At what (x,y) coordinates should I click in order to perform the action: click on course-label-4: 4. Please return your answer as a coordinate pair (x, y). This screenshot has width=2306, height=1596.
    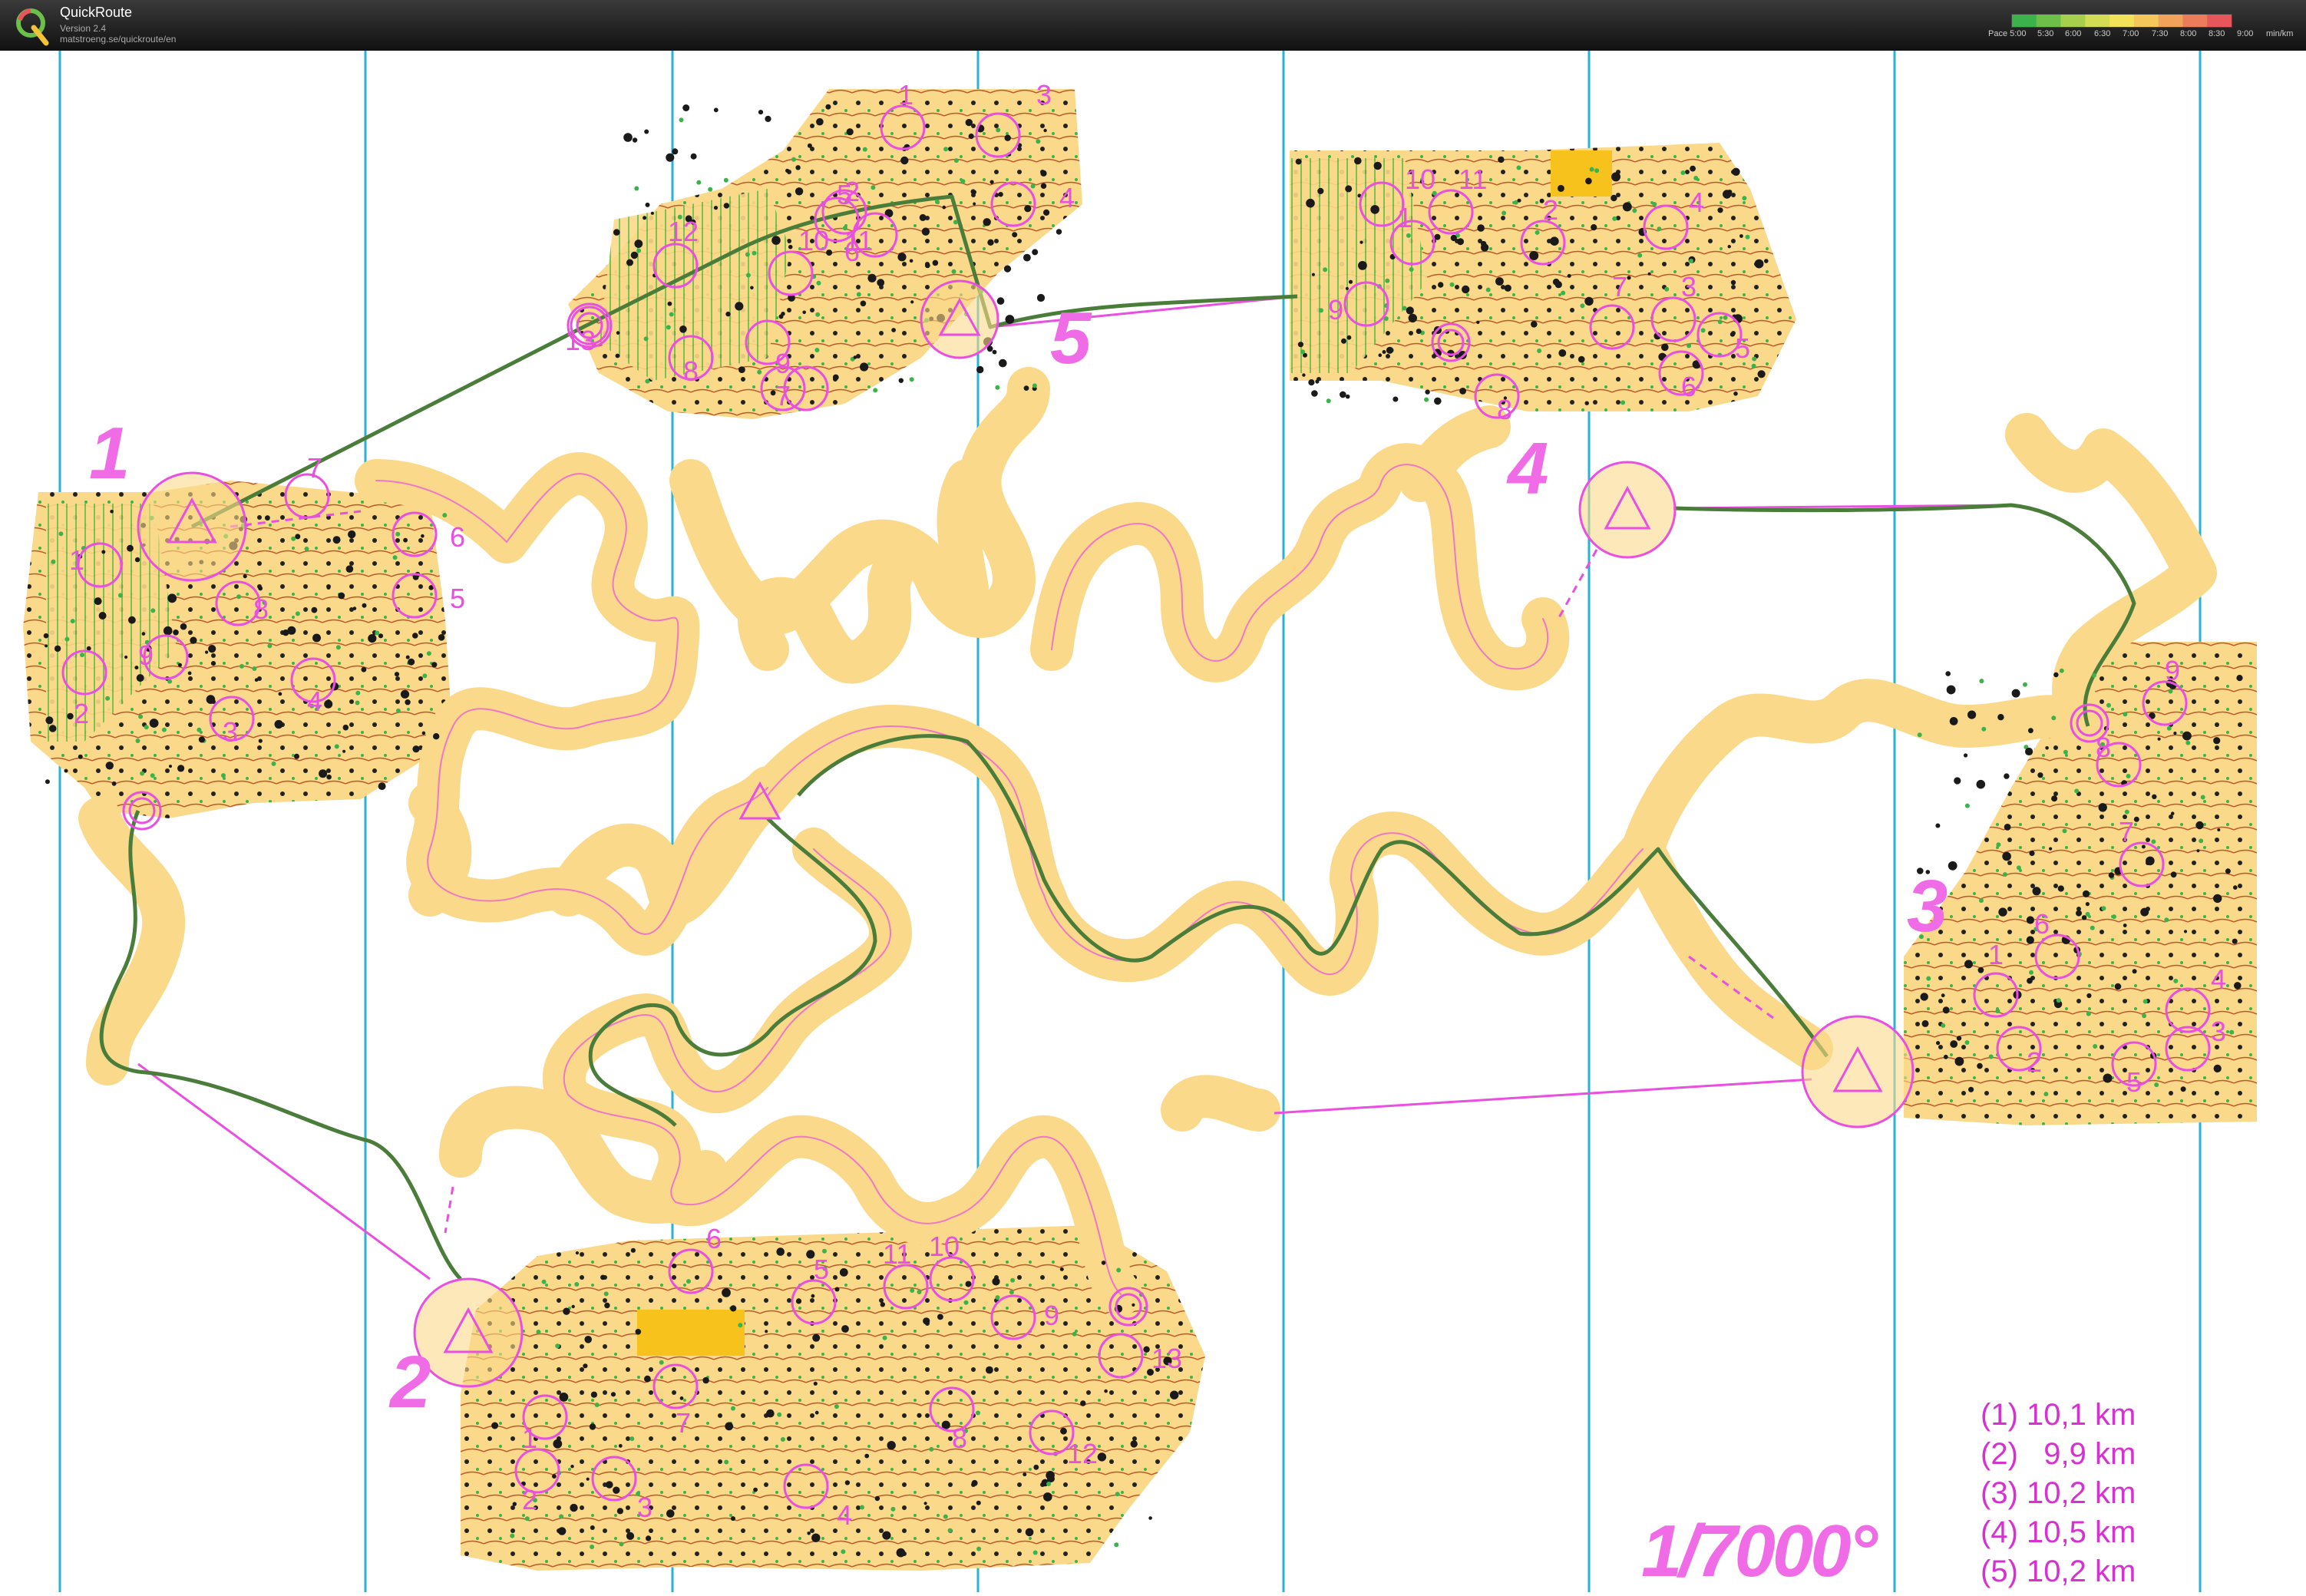
    Looking at the image, I should click on (1528, 469).